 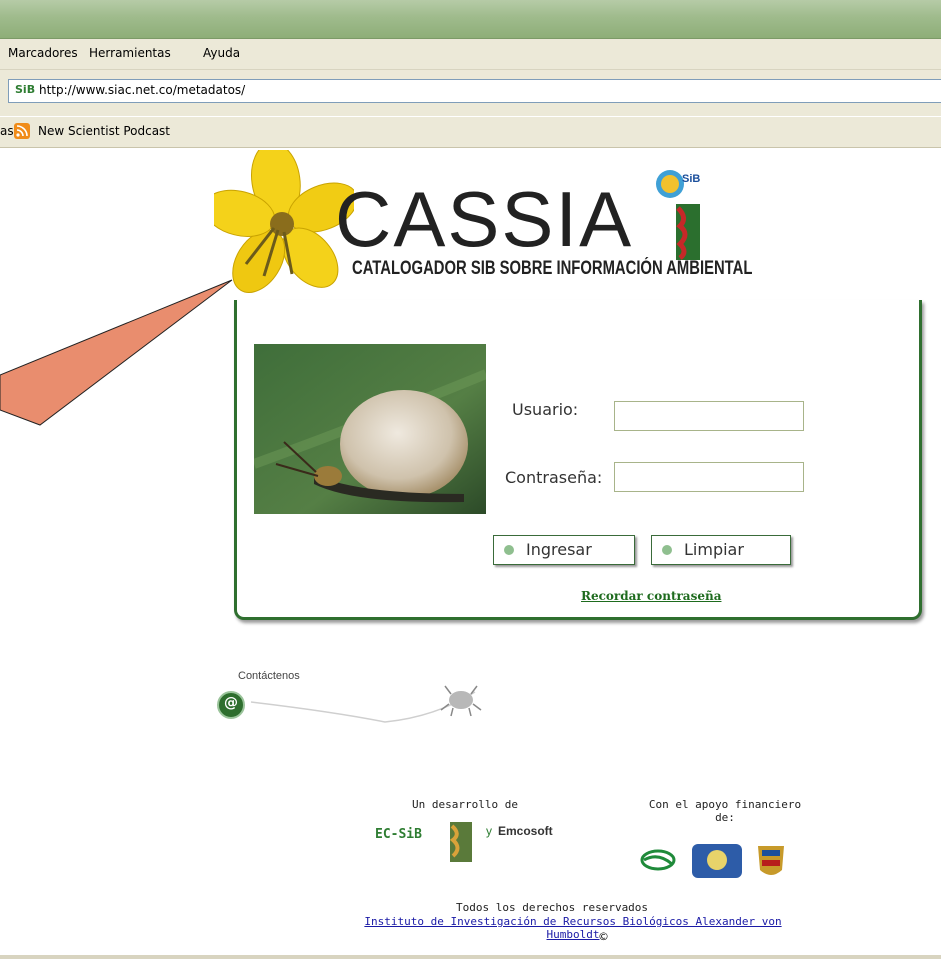 I want to click on sib-logo-text: SiB, so click(x=691, y=179).